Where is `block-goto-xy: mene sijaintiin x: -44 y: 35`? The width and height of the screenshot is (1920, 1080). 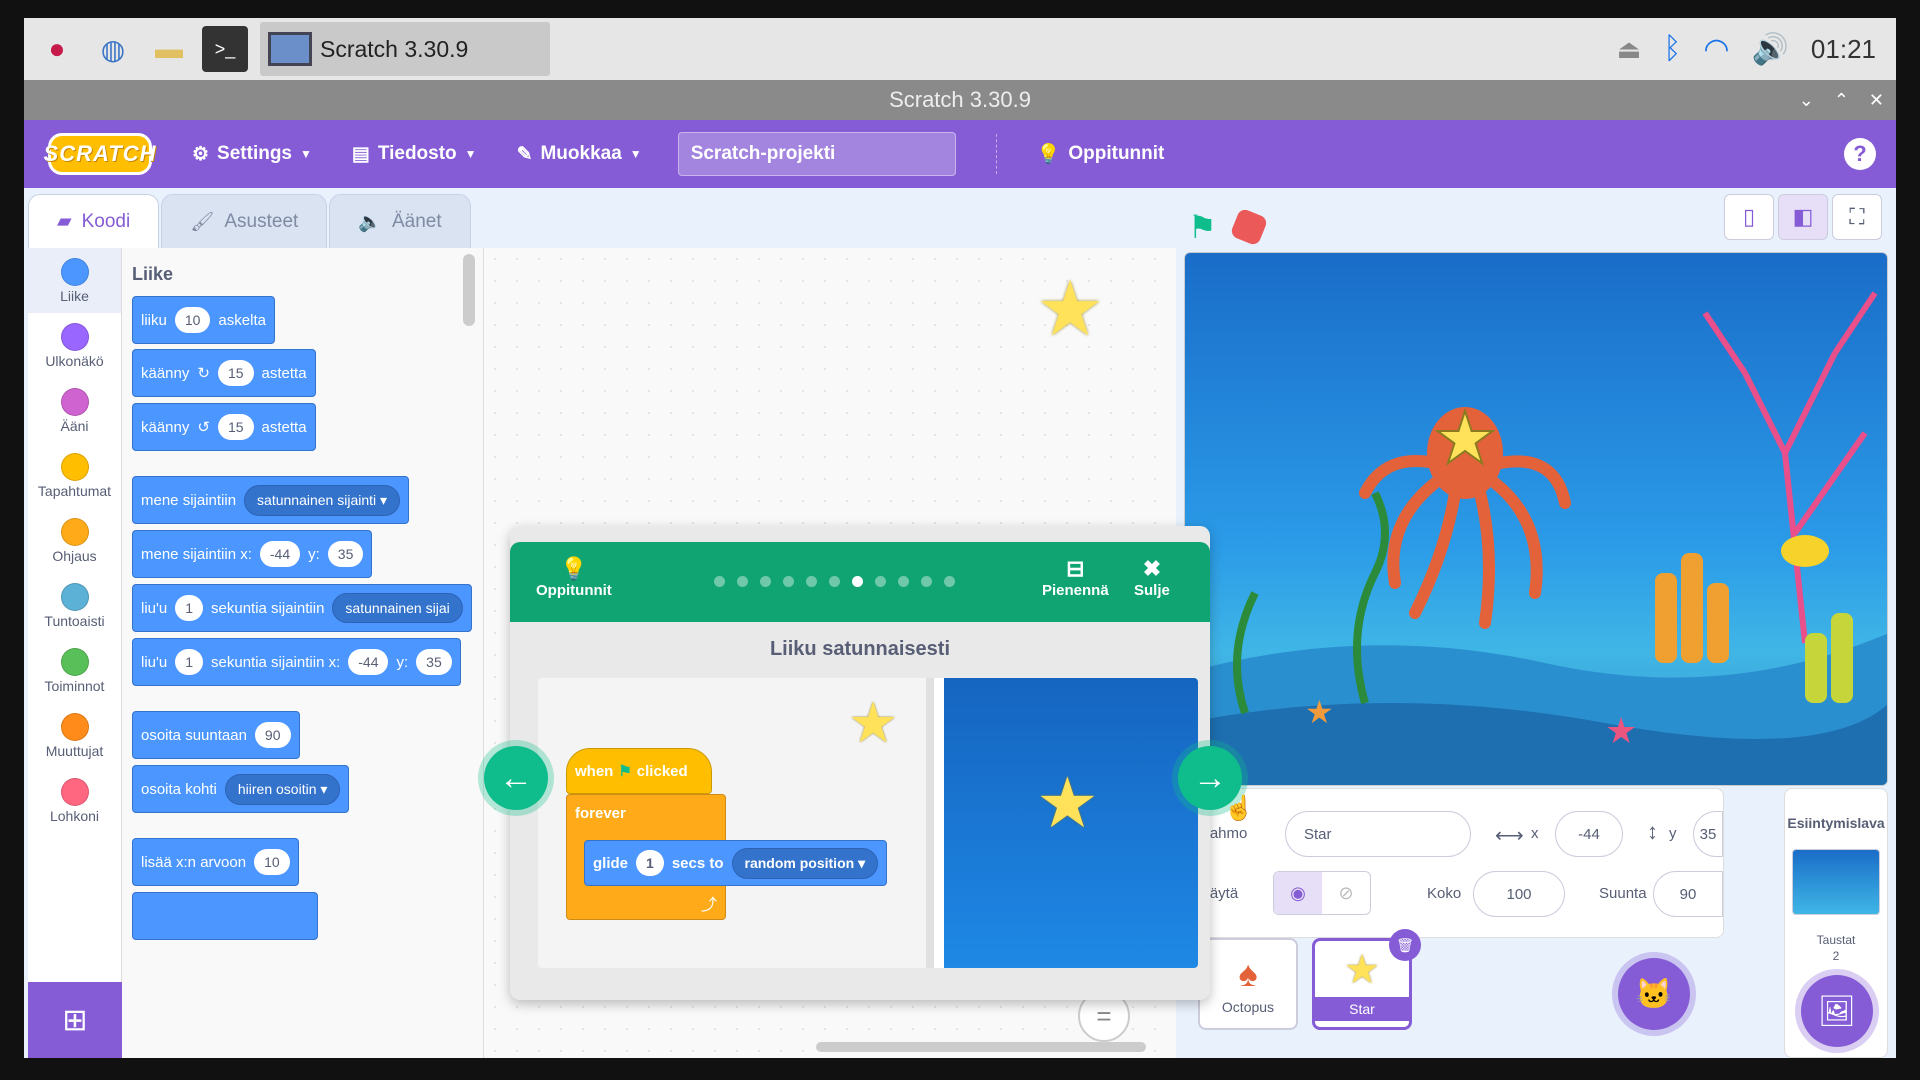
block-goto-xy: mene sijaintiin x: -44 y: 35 is located at coordinates (252, 554).